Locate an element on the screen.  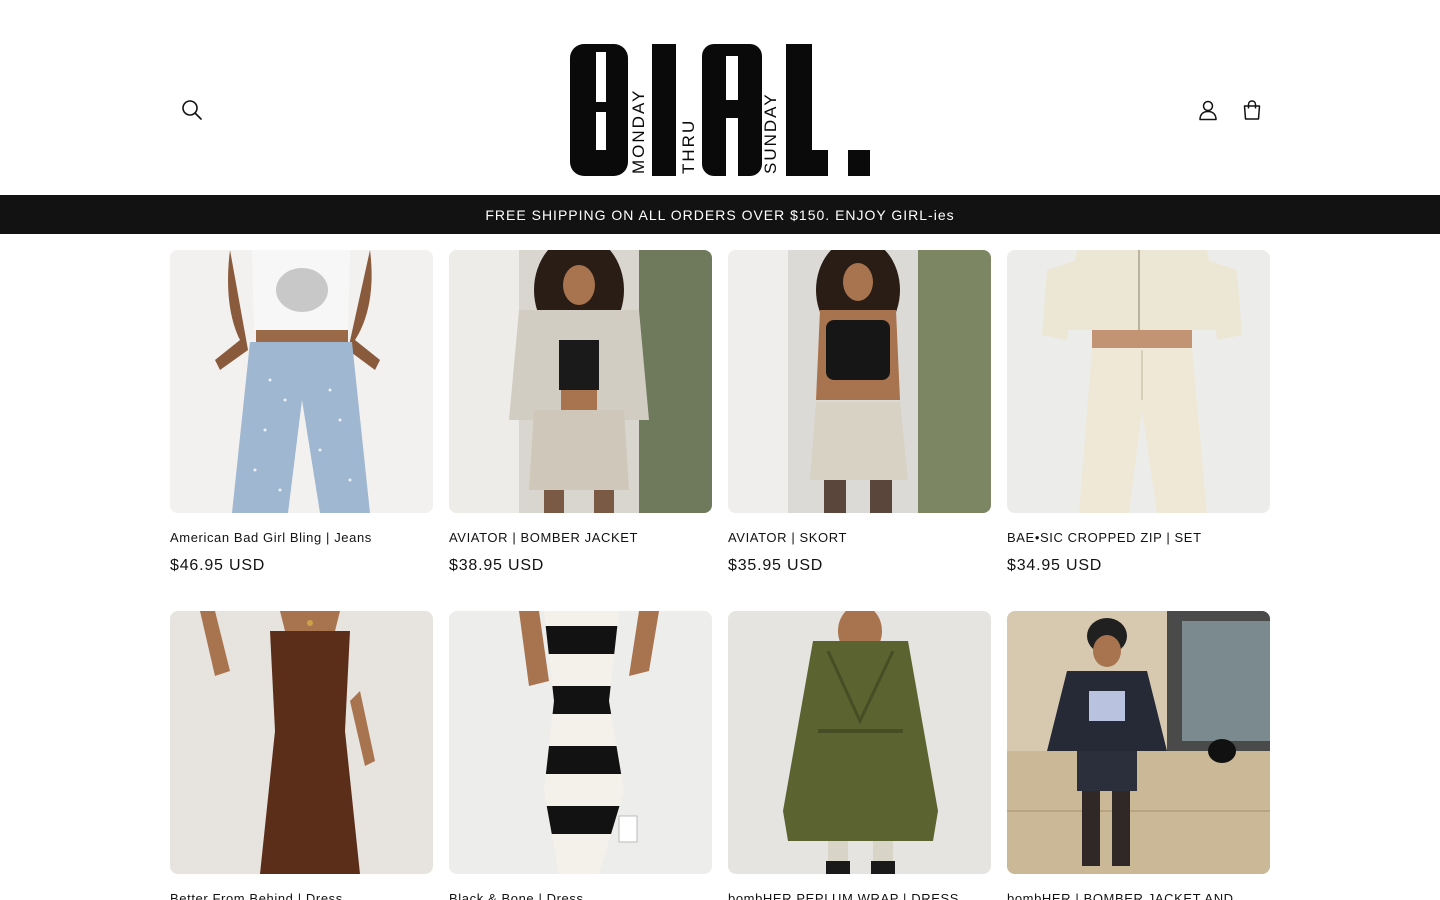
product-card: bombHER | BOMBER JACKET AND is located at coordinates (1138, 755).